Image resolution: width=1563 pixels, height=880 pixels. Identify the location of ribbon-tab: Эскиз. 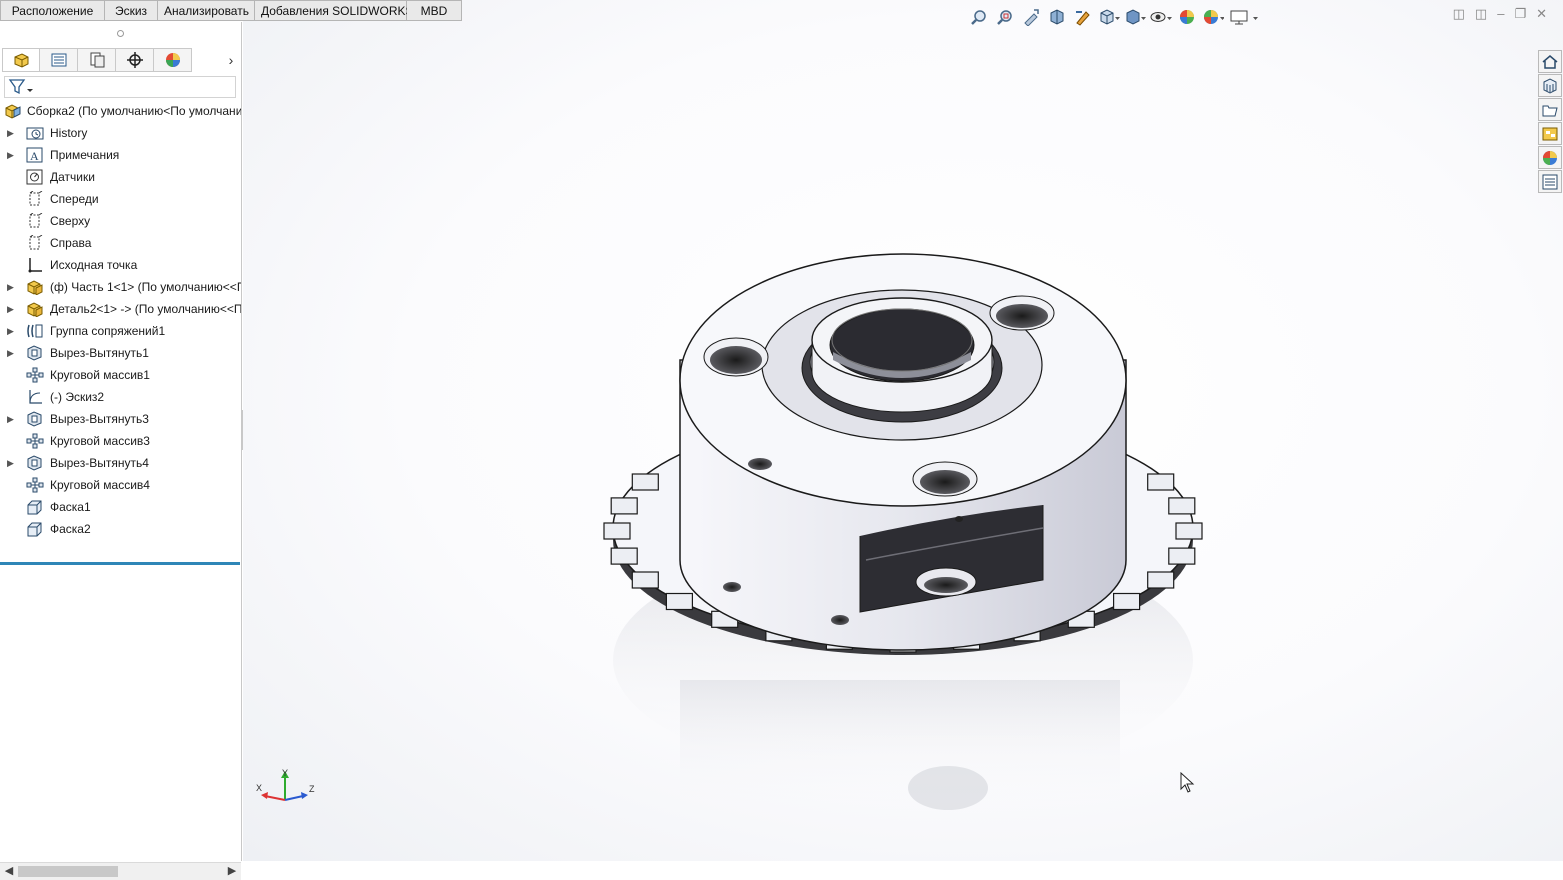
(131, 10).